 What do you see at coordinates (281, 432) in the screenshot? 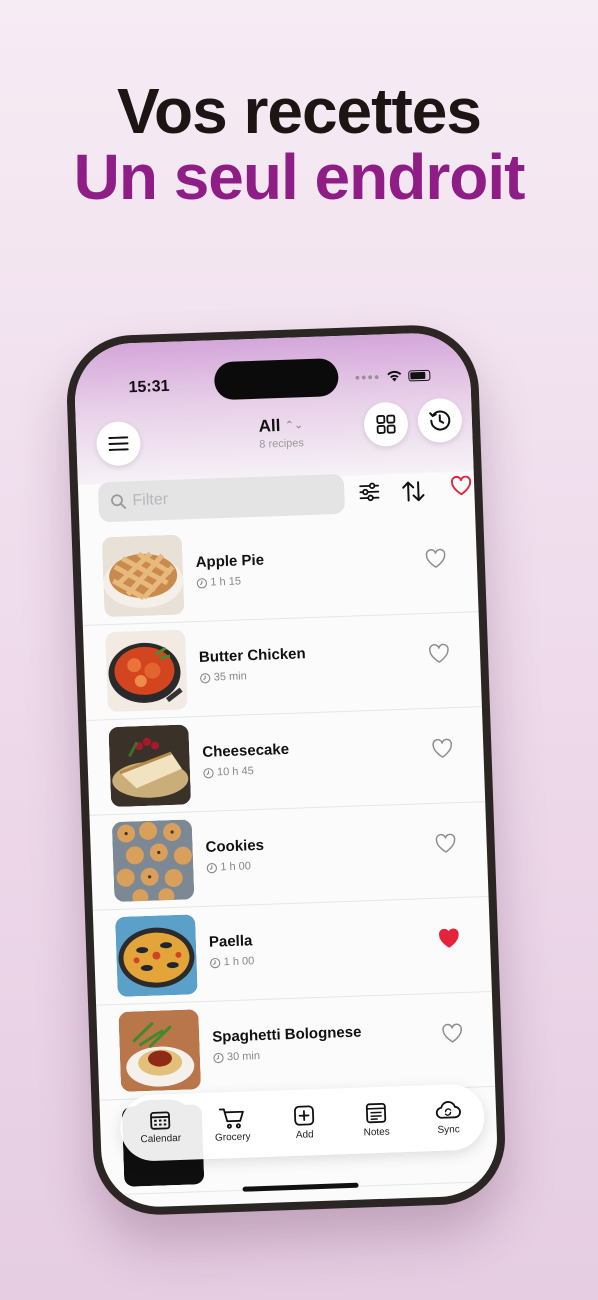
I see `collection-selector: All ⌃⌄ 8 recipes` at bounding box center [281, 432].